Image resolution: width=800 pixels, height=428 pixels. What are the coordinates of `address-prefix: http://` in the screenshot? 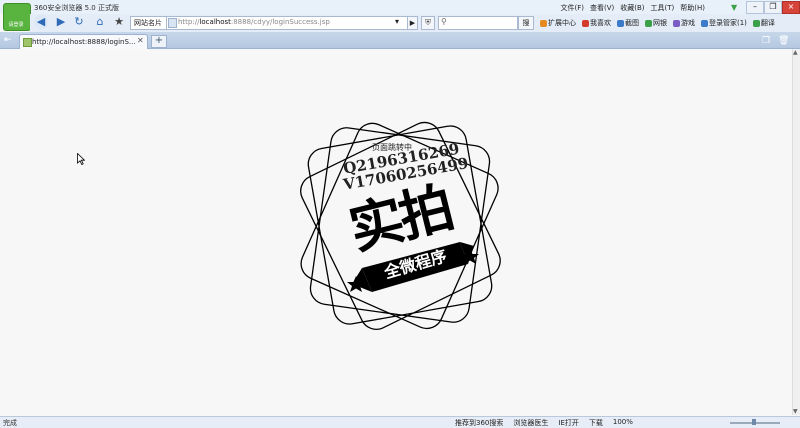 It's located at (189, 22).